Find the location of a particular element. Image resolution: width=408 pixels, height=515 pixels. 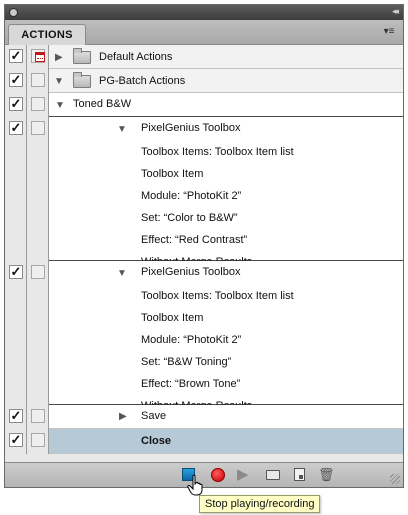

action-set-row-default-actions: ✓ ▶ Default Actions is located at coordinates (204, 57).